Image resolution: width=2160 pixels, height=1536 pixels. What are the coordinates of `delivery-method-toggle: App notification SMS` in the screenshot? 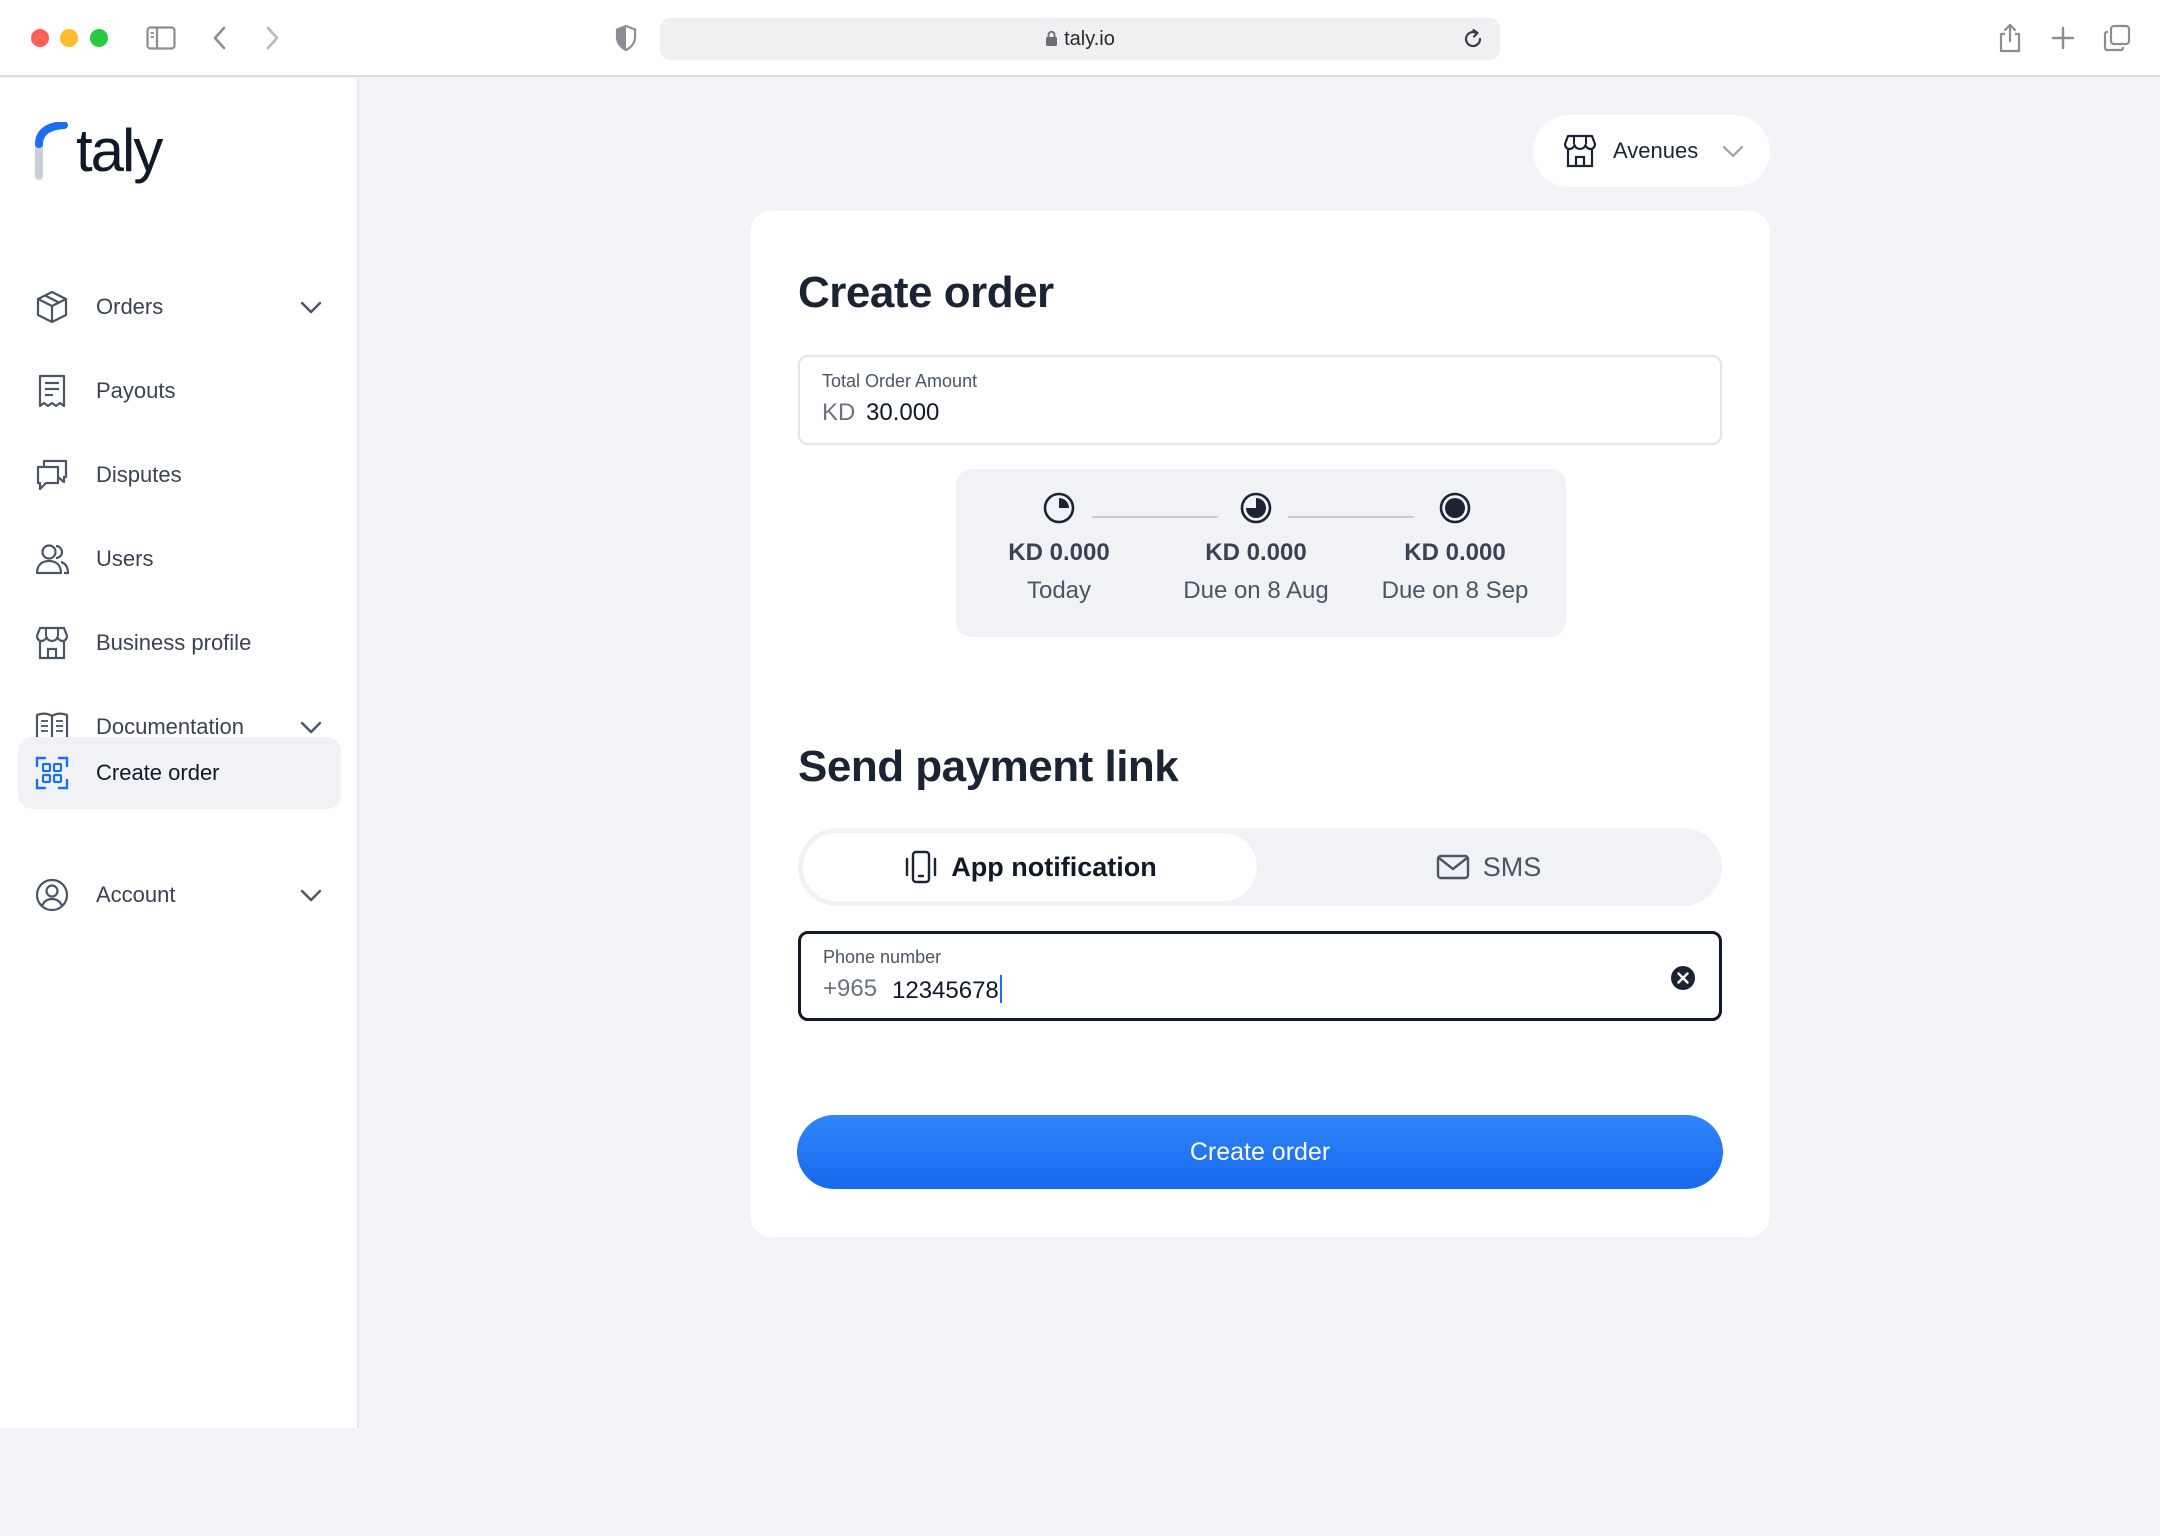 It's located at (1260, 867).